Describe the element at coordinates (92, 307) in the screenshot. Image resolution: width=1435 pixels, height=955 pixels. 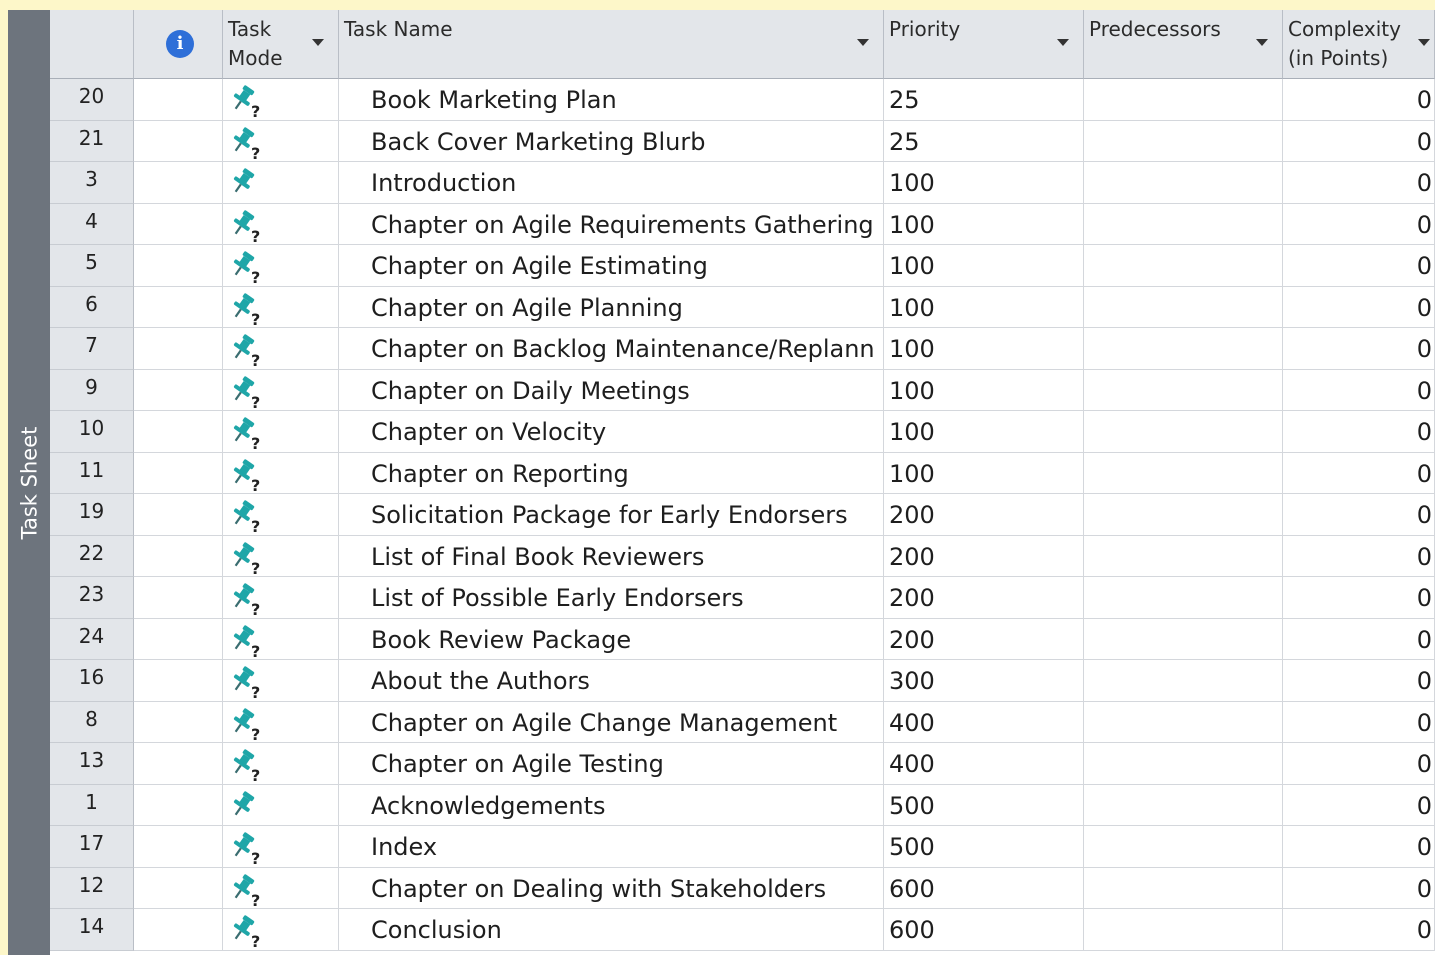
I see `row-id-cell: 6` at that location.